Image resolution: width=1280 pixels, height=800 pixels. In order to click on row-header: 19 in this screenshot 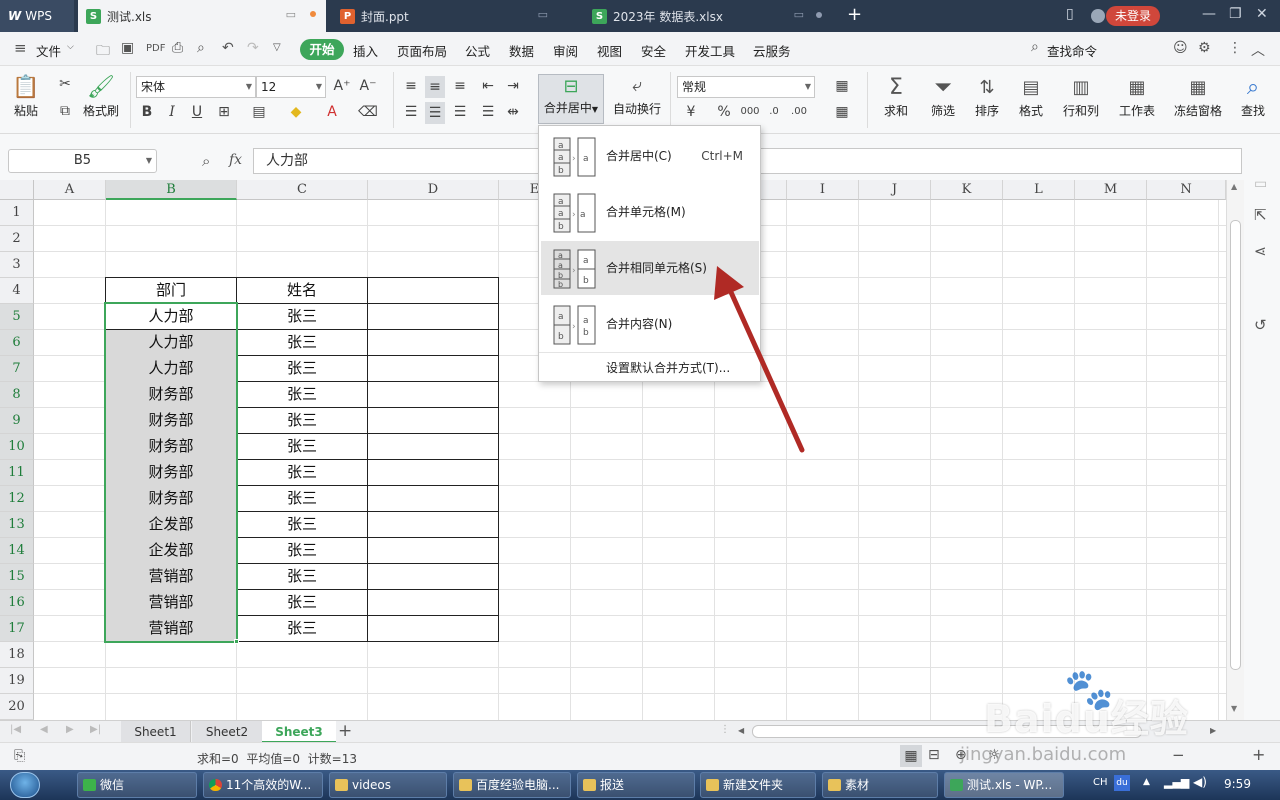, I will do `click(17, 681)`.